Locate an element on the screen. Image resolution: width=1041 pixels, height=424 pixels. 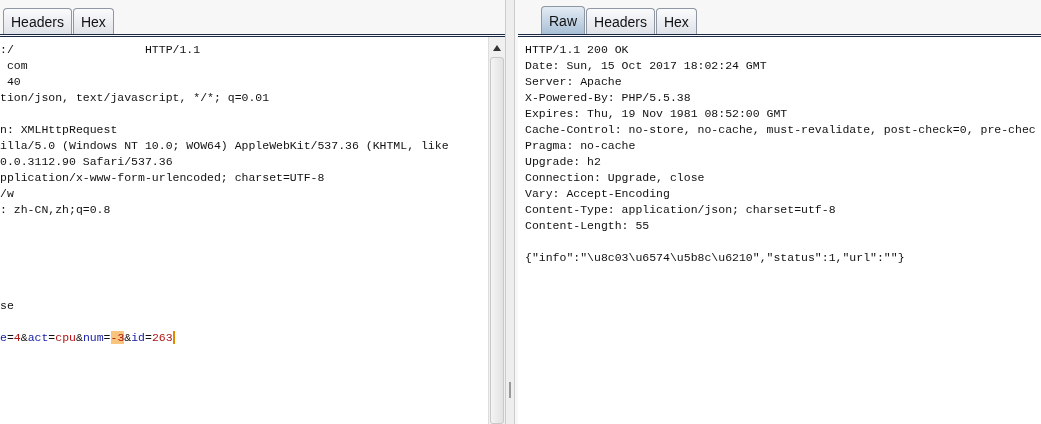
request-line: illa/5.0 (Windows NT 10.0; WOW64) AppleWebKit/537.36 (KHTML, like is located at coordinates (225, 146).